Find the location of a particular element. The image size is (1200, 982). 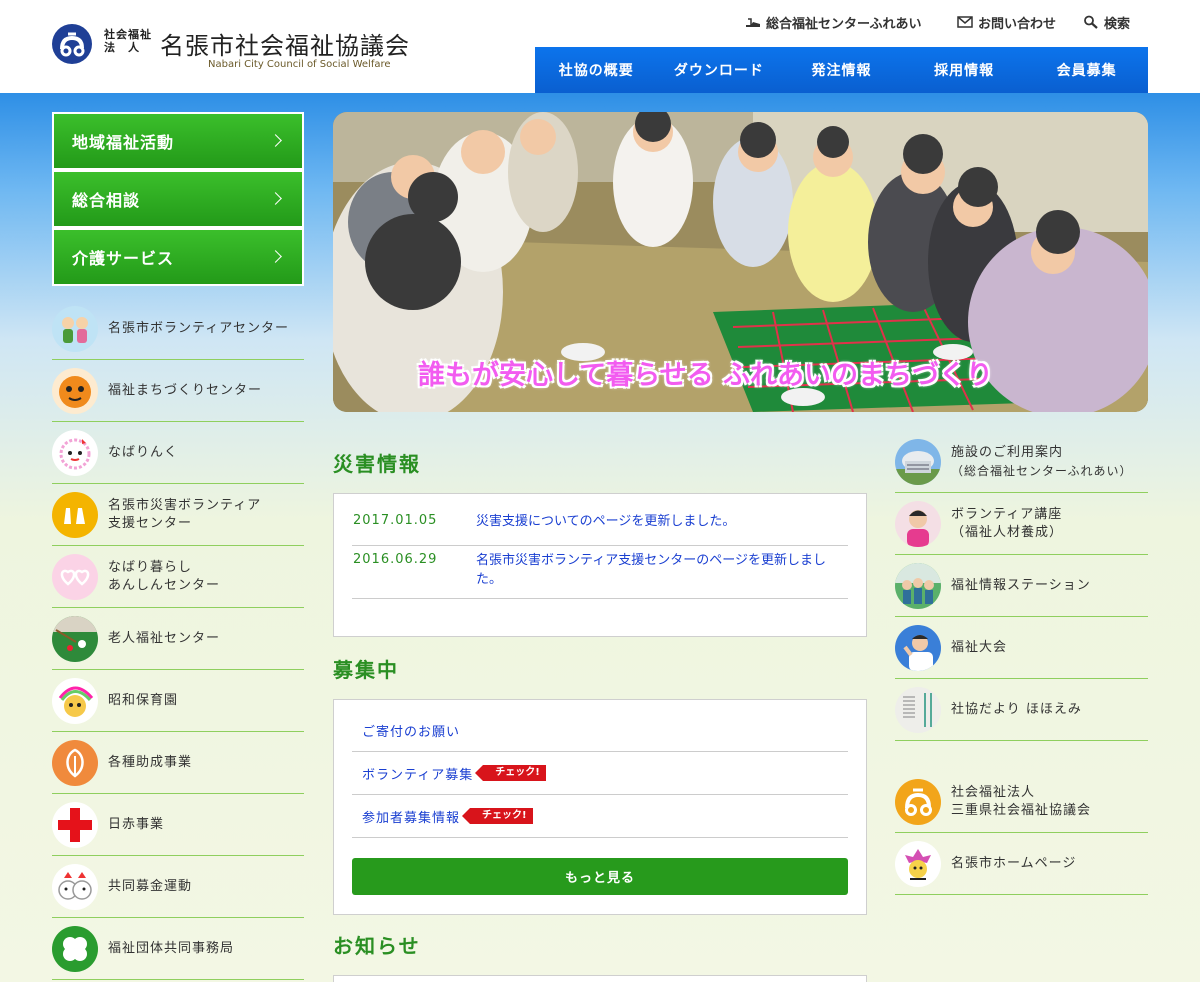

left-link-machizukuri-center: 福祉まちづくりセンター is located at coordinates (178, 391).